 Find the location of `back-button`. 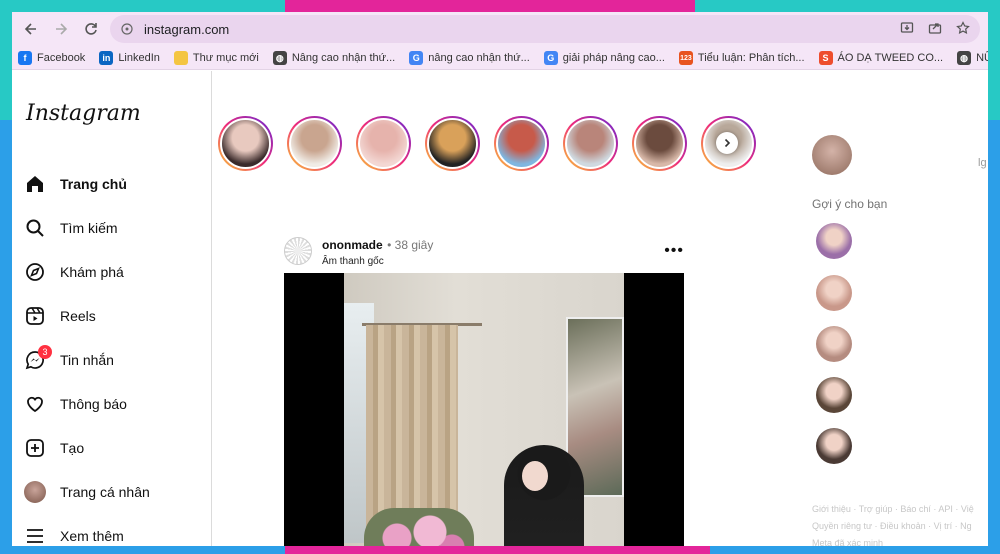

back-button is located at coordinates (31, 29).